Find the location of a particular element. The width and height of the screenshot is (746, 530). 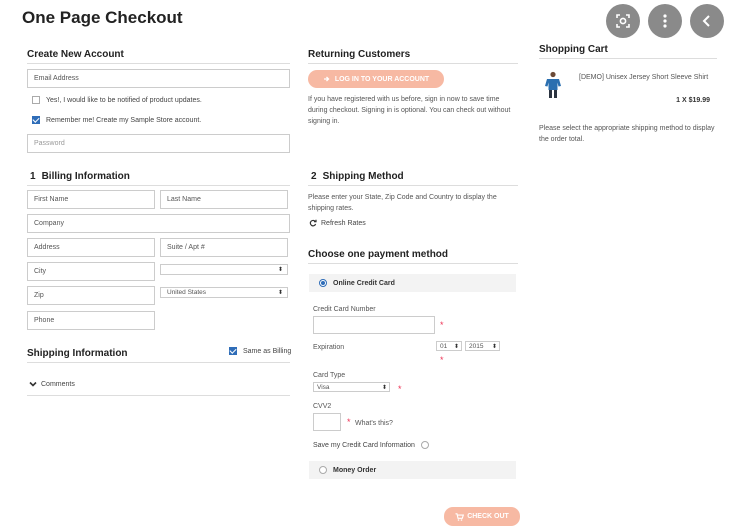

more-options-button is located at coordinates (665, 21).